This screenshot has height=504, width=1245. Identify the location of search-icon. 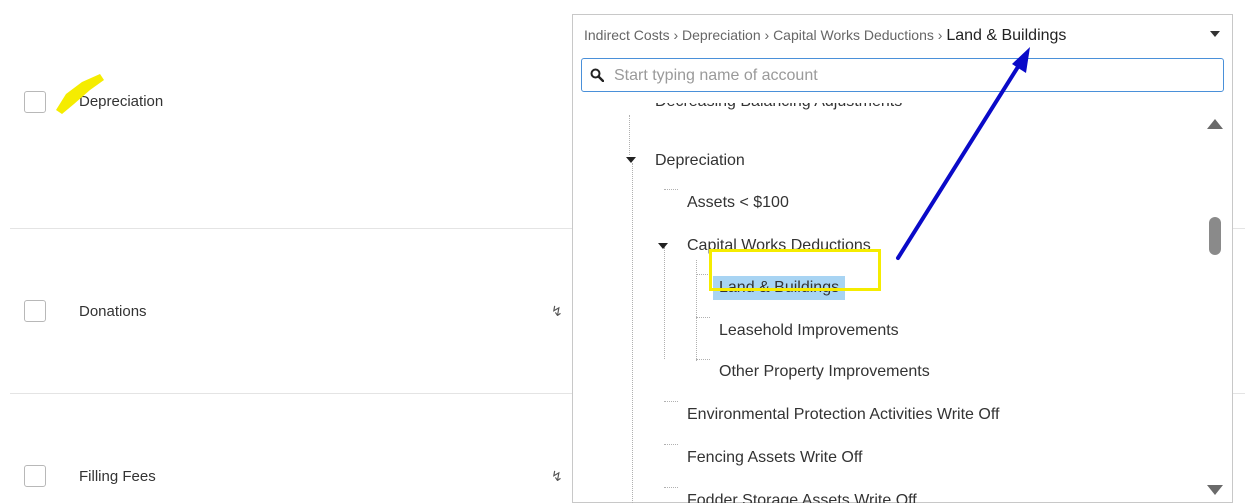
(597, 75).